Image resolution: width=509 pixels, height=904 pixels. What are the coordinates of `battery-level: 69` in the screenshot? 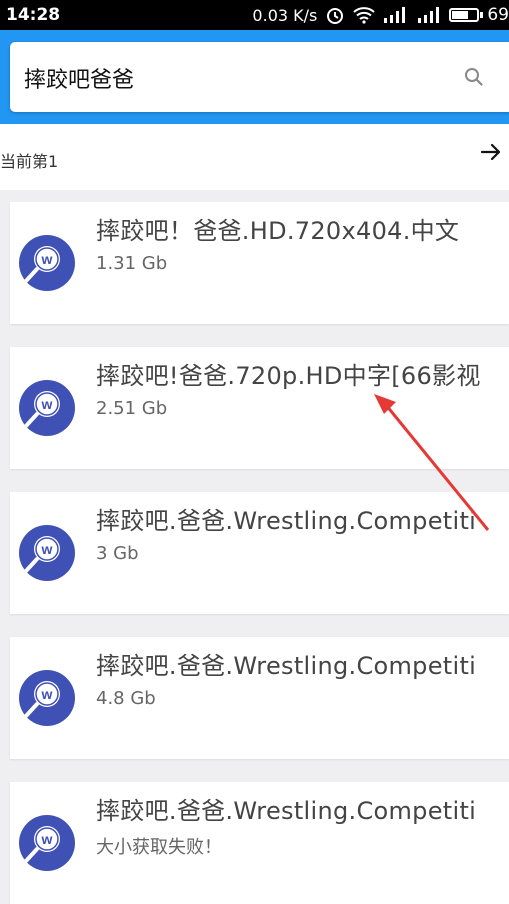 It's located at (498, 15).